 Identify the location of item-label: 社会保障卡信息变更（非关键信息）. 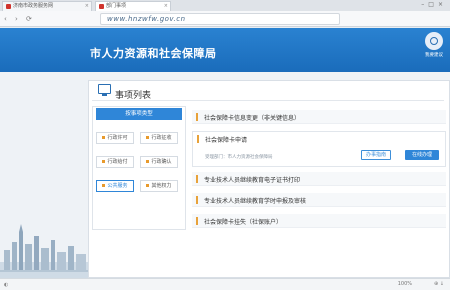
(252, 118).